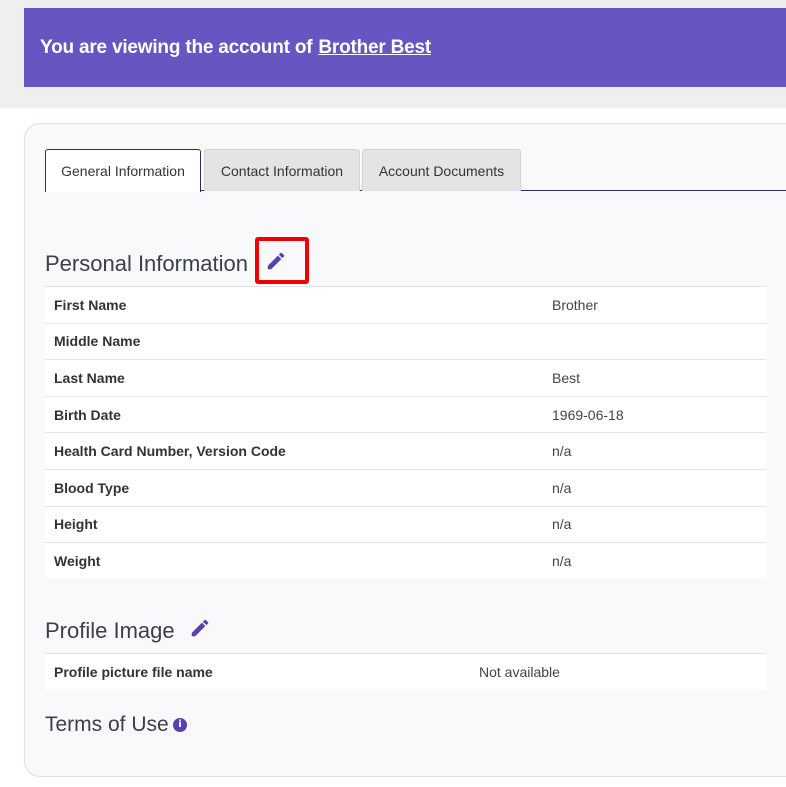  I want to click on table-row: Profile picture file name Not available, so click(405, 672).